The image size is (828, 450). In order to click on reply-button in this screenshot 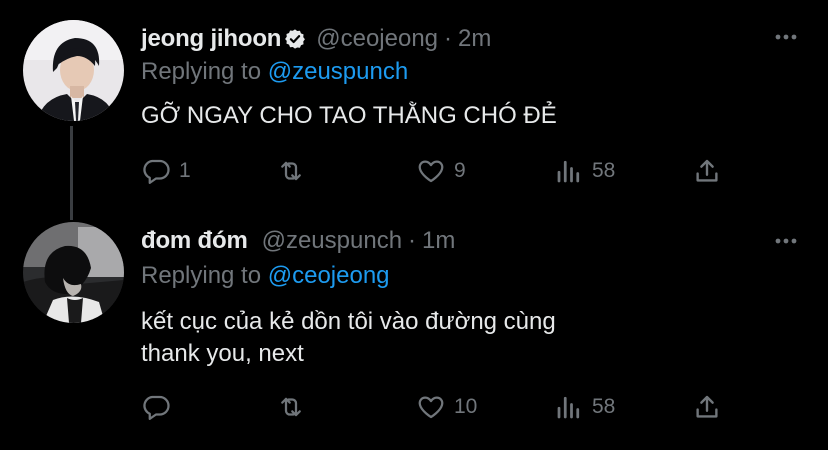, I will do `click(160, 407)`.